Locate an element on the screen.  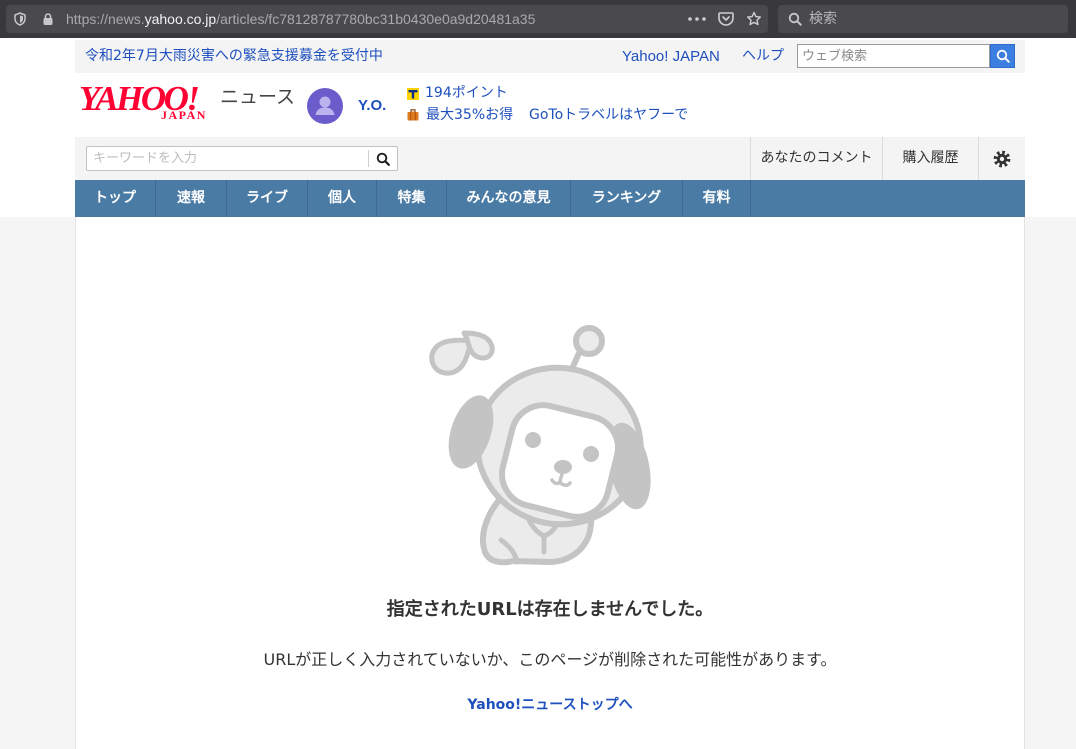
suitcase-icon is located at coordinates (413, 115).